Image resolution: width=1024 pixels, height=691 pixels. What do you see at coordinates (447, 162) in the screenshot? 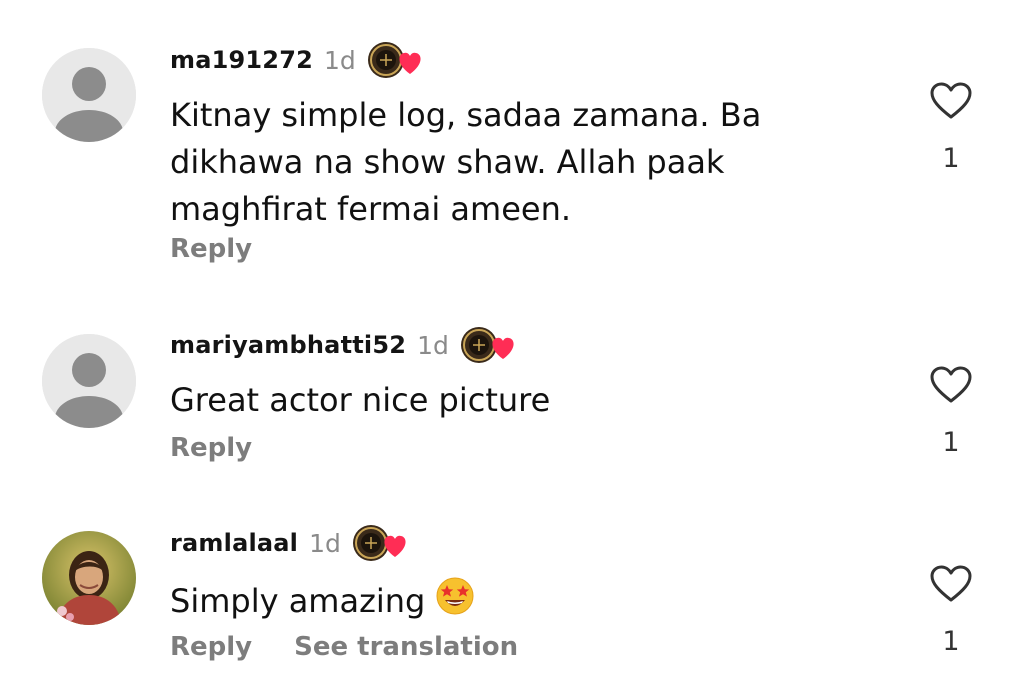
I see `comment-text: dikhawa na show shaw. Allah paak` at bounding box center [447, 162].